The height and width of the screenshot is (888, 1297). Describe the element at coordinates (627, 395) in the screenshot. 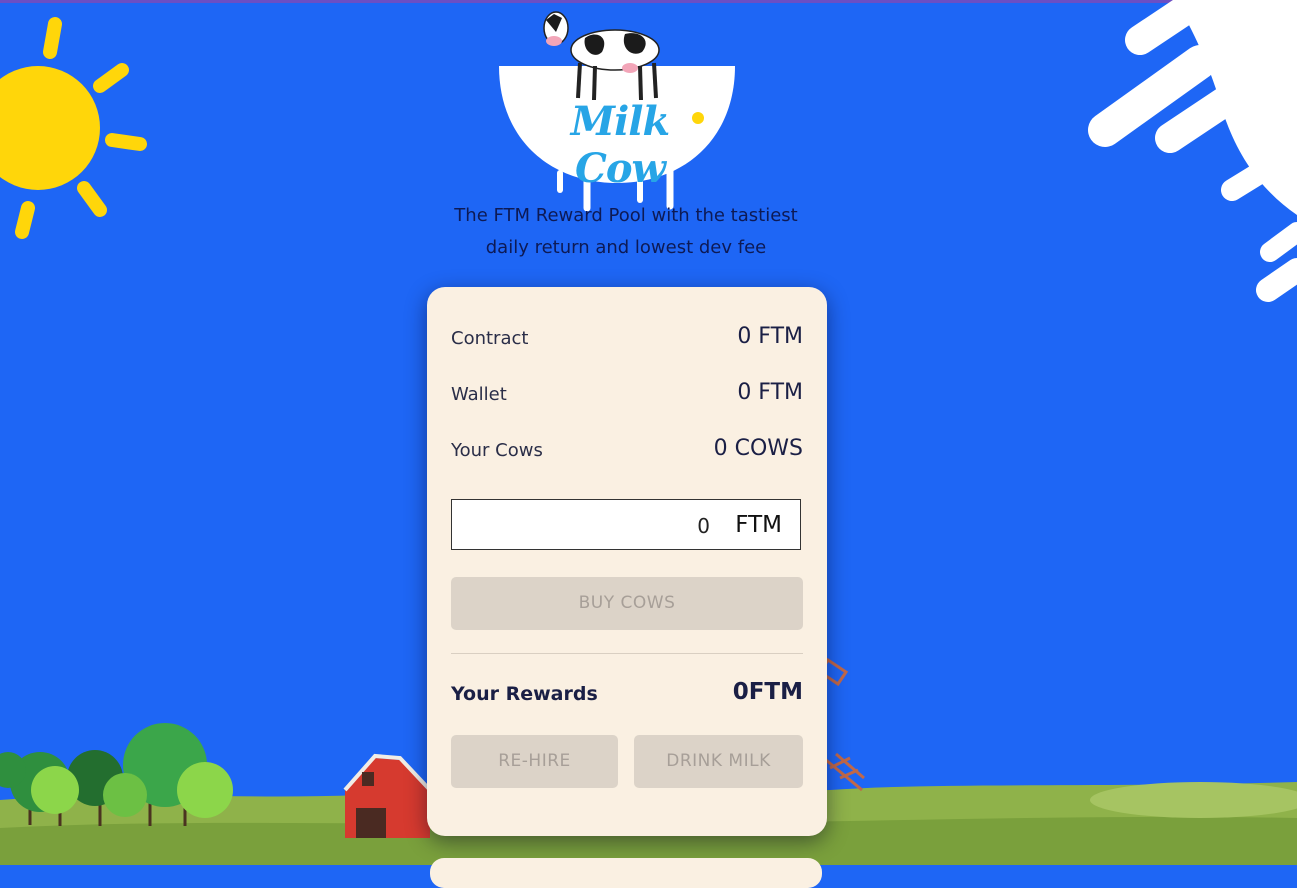

I see `wallet-row: Wallet 0 FTM` at that location.